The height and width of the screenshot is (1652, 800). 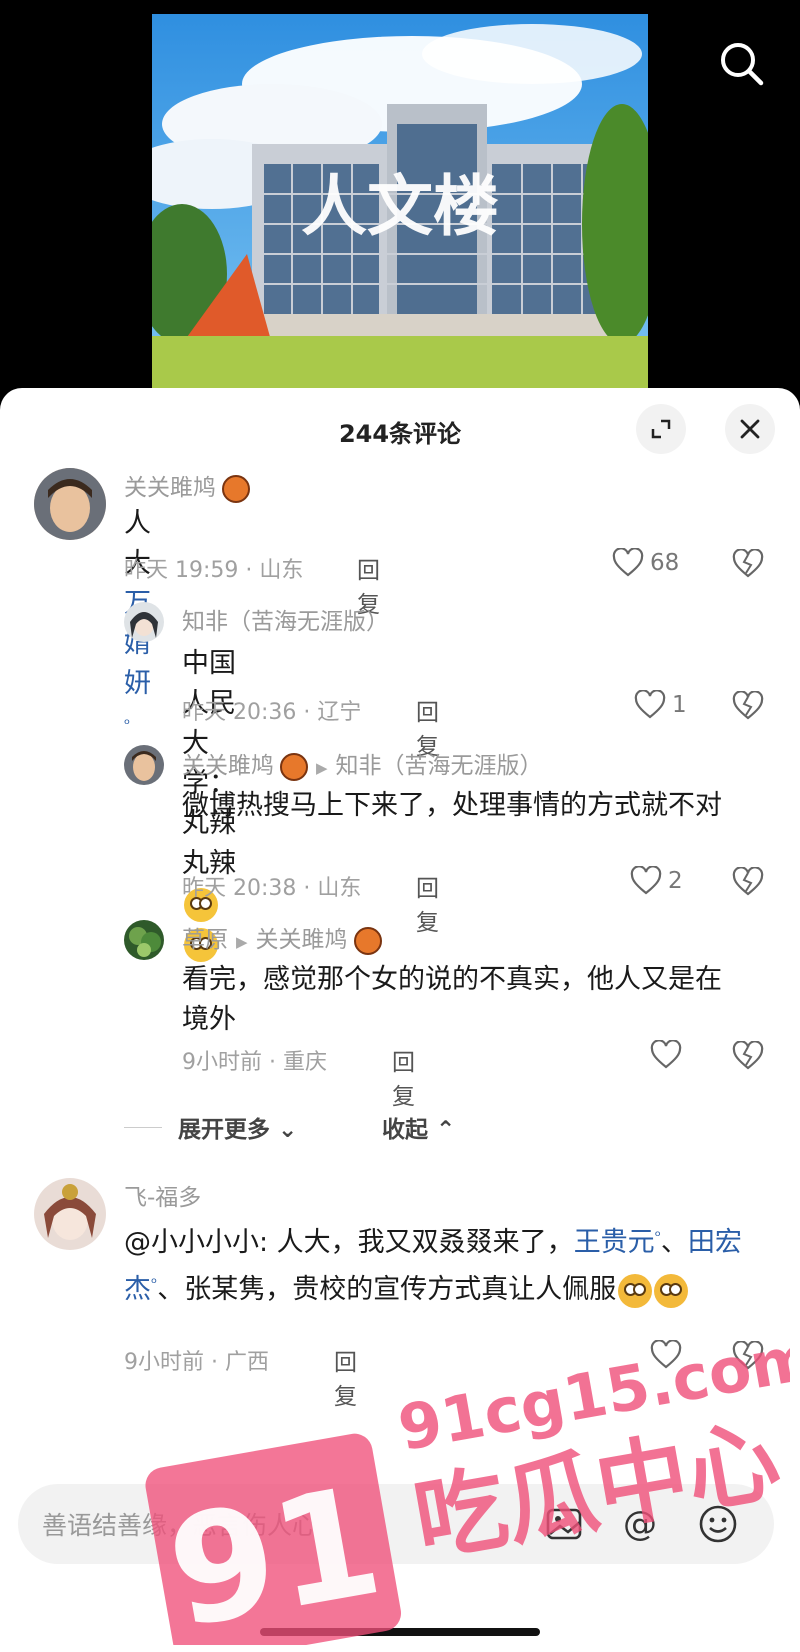 I want to click on image-button, so click(x=564, y=1524).